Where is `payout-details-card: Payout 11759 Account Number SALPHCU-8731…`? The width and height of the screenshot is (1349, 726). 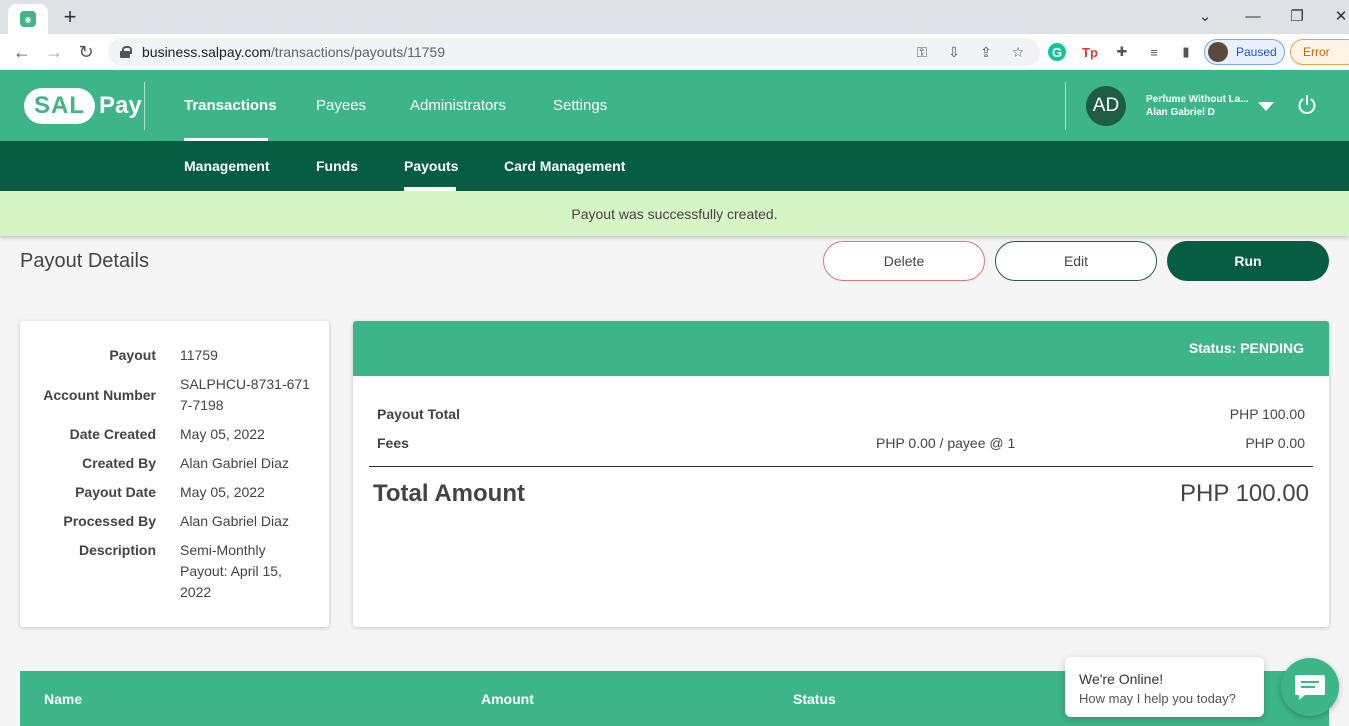
payout-details-card: Payout 11759 Account Number SALPHCU-8731… is located at coordinates (174, 474).